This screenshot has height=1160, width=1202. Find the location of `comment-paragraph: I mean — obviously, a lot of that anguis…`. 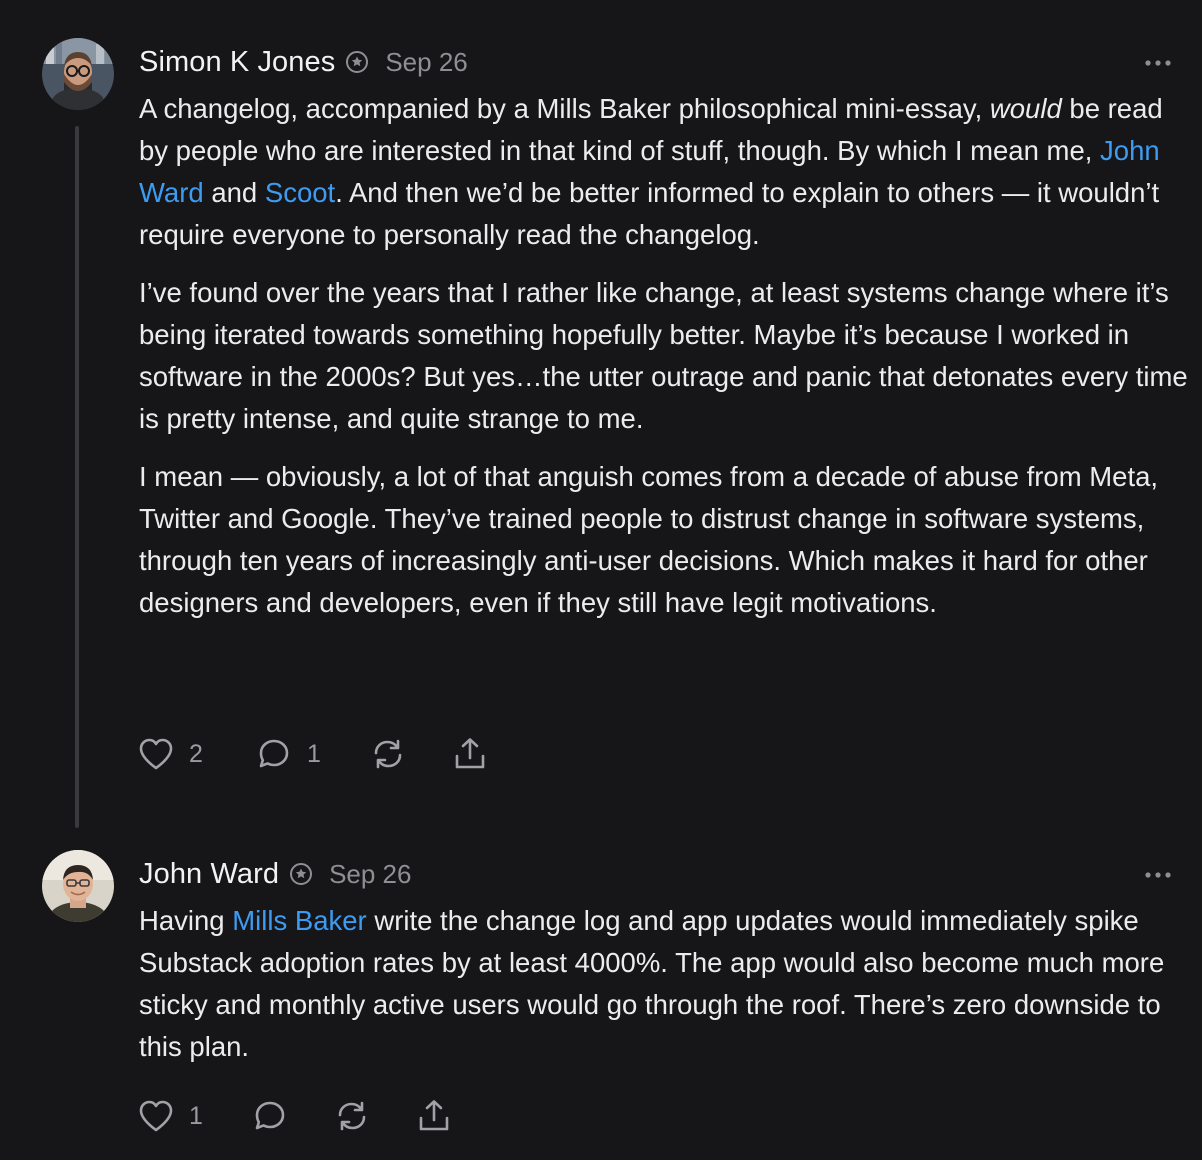

comment-paragraph: I mean — obviously, a lot of that anguis… is located at coordinates (664, 540).